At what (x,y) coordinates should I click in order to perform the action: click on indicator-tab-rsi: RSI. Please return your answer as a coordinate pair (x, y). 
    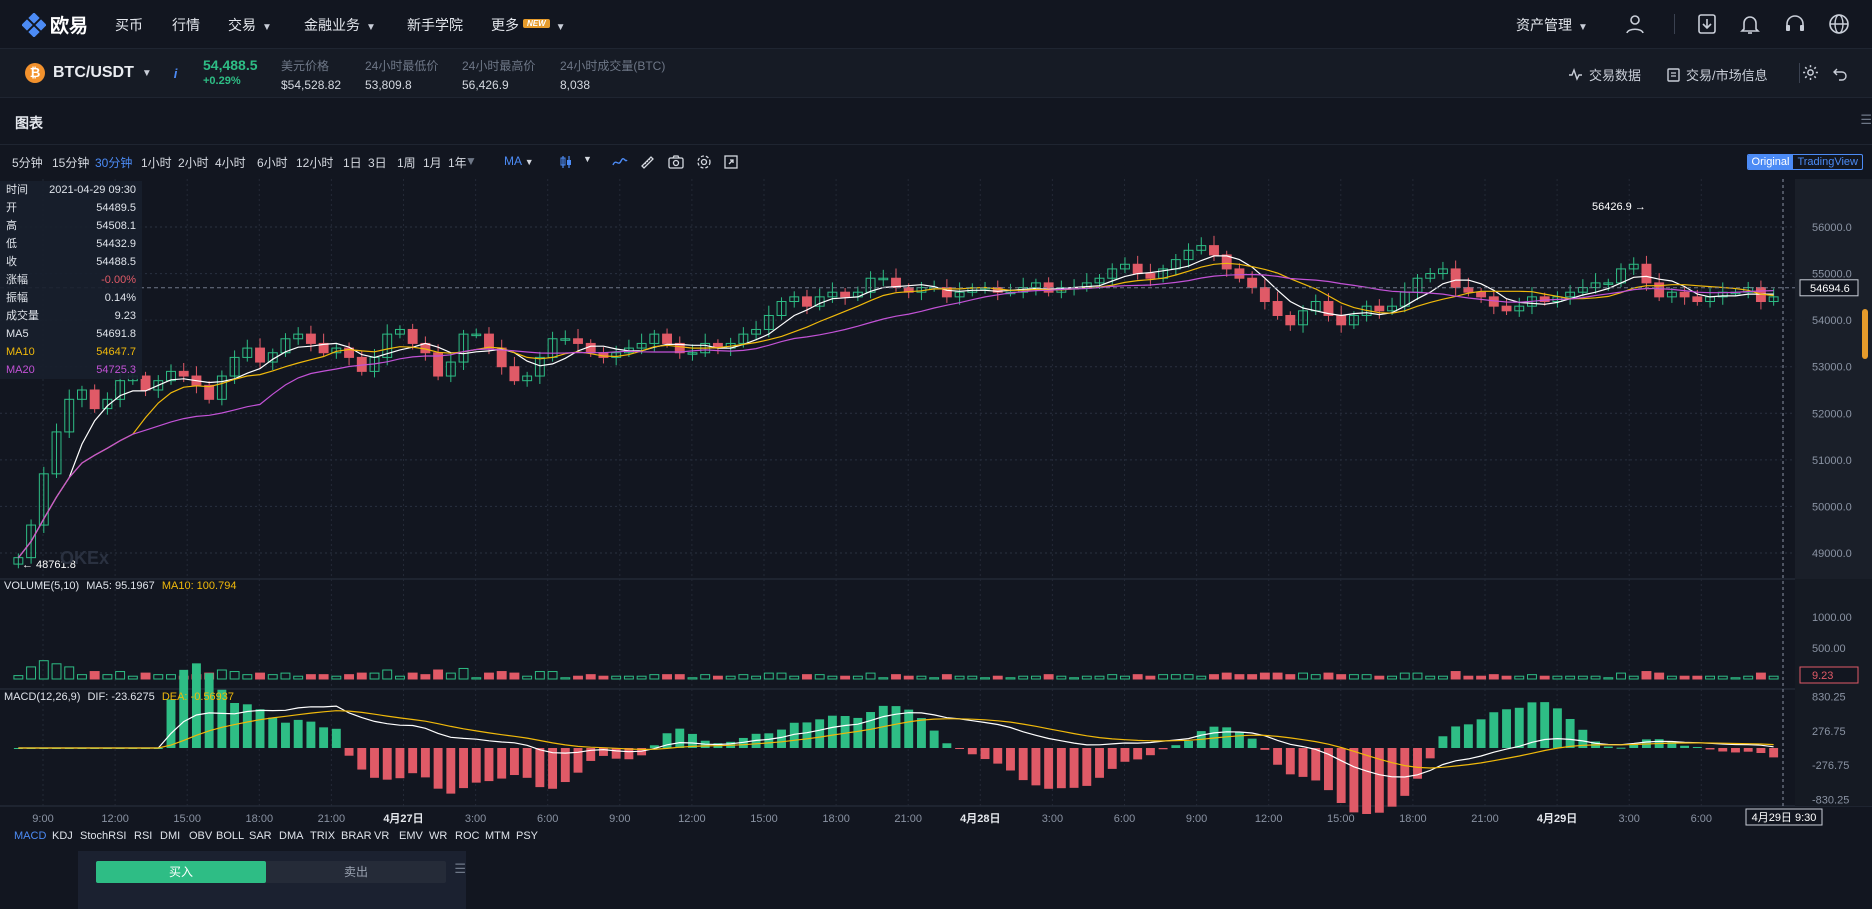
    Looking at the image, I should click on (143, 836).